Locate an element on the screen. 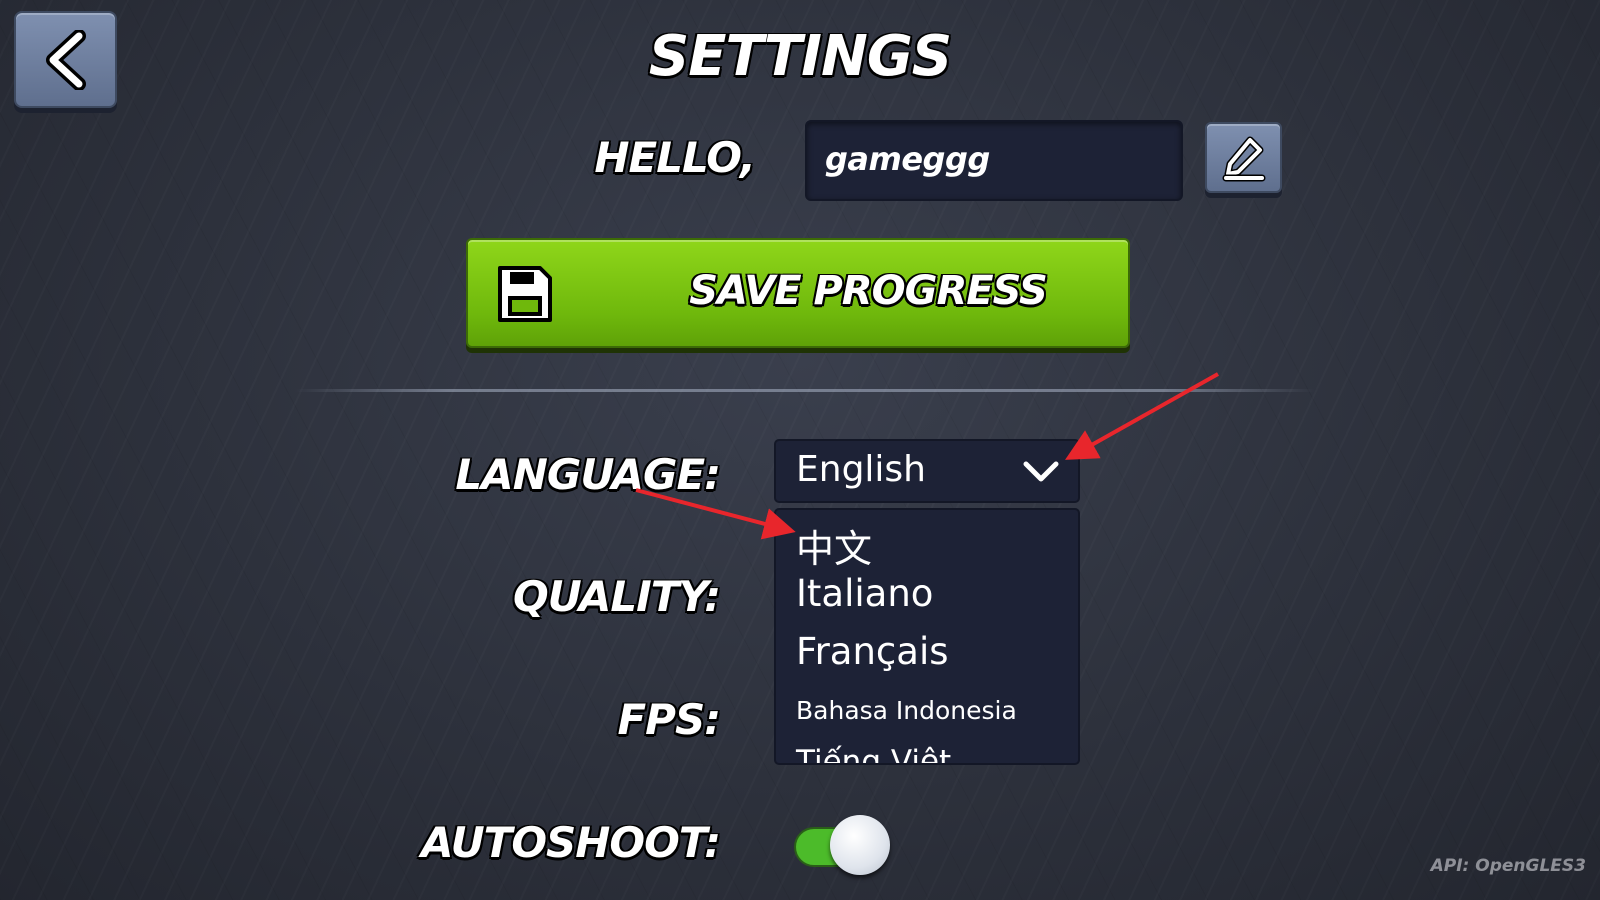 Image resolution: width=1600 pixels, height=900 pixels. edit-name-button is located at coordinates (1243, 157).